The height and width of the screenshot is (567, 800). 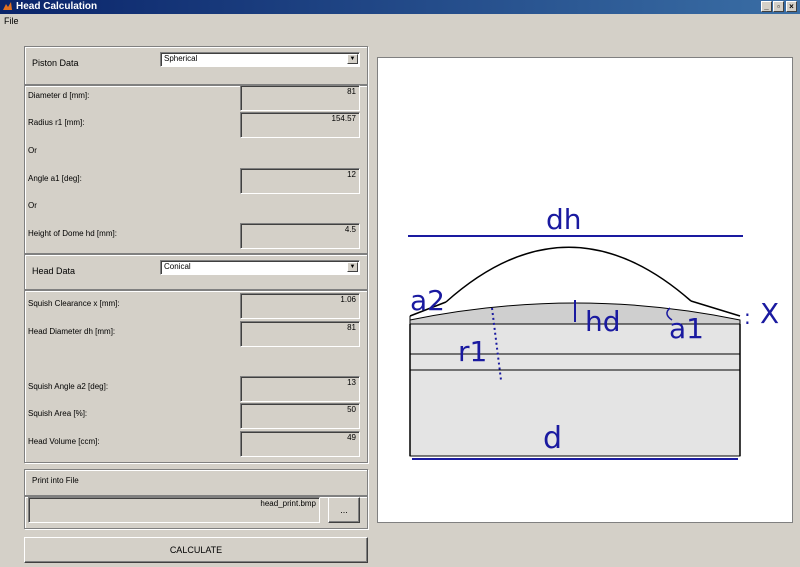 What do you see at coordinates (300, 416) in the screenshot?
I see `squish-area-field: 50` at bounding box center [300, 416].